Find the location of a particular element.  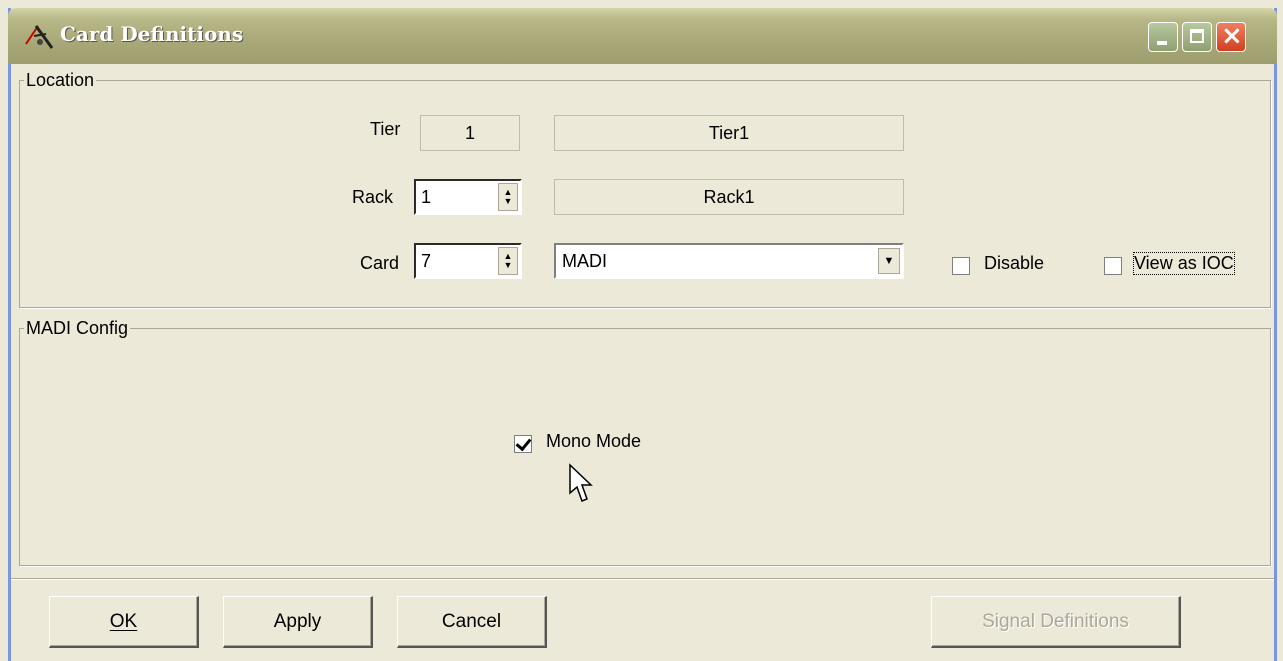

chevron-down-icon: ▼ is located at coordinates (889, 261).